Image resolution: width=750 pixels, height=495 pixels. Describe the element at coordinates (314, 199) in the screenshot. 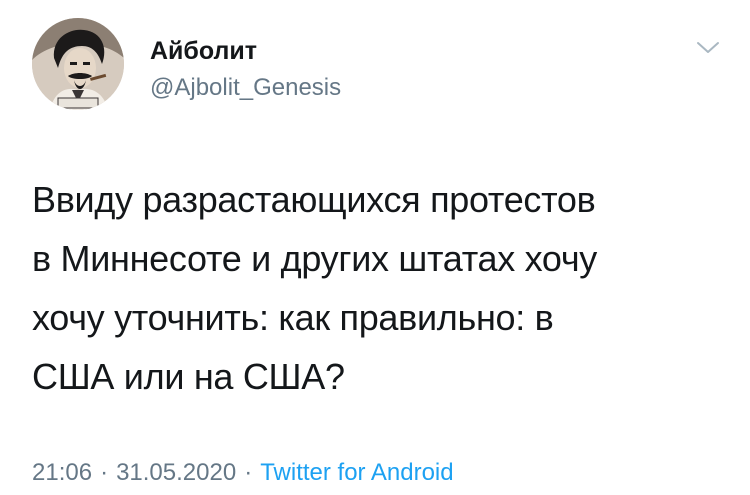

I see `tweet-text-line: Ввиду разрастающихся протестов` at that location.